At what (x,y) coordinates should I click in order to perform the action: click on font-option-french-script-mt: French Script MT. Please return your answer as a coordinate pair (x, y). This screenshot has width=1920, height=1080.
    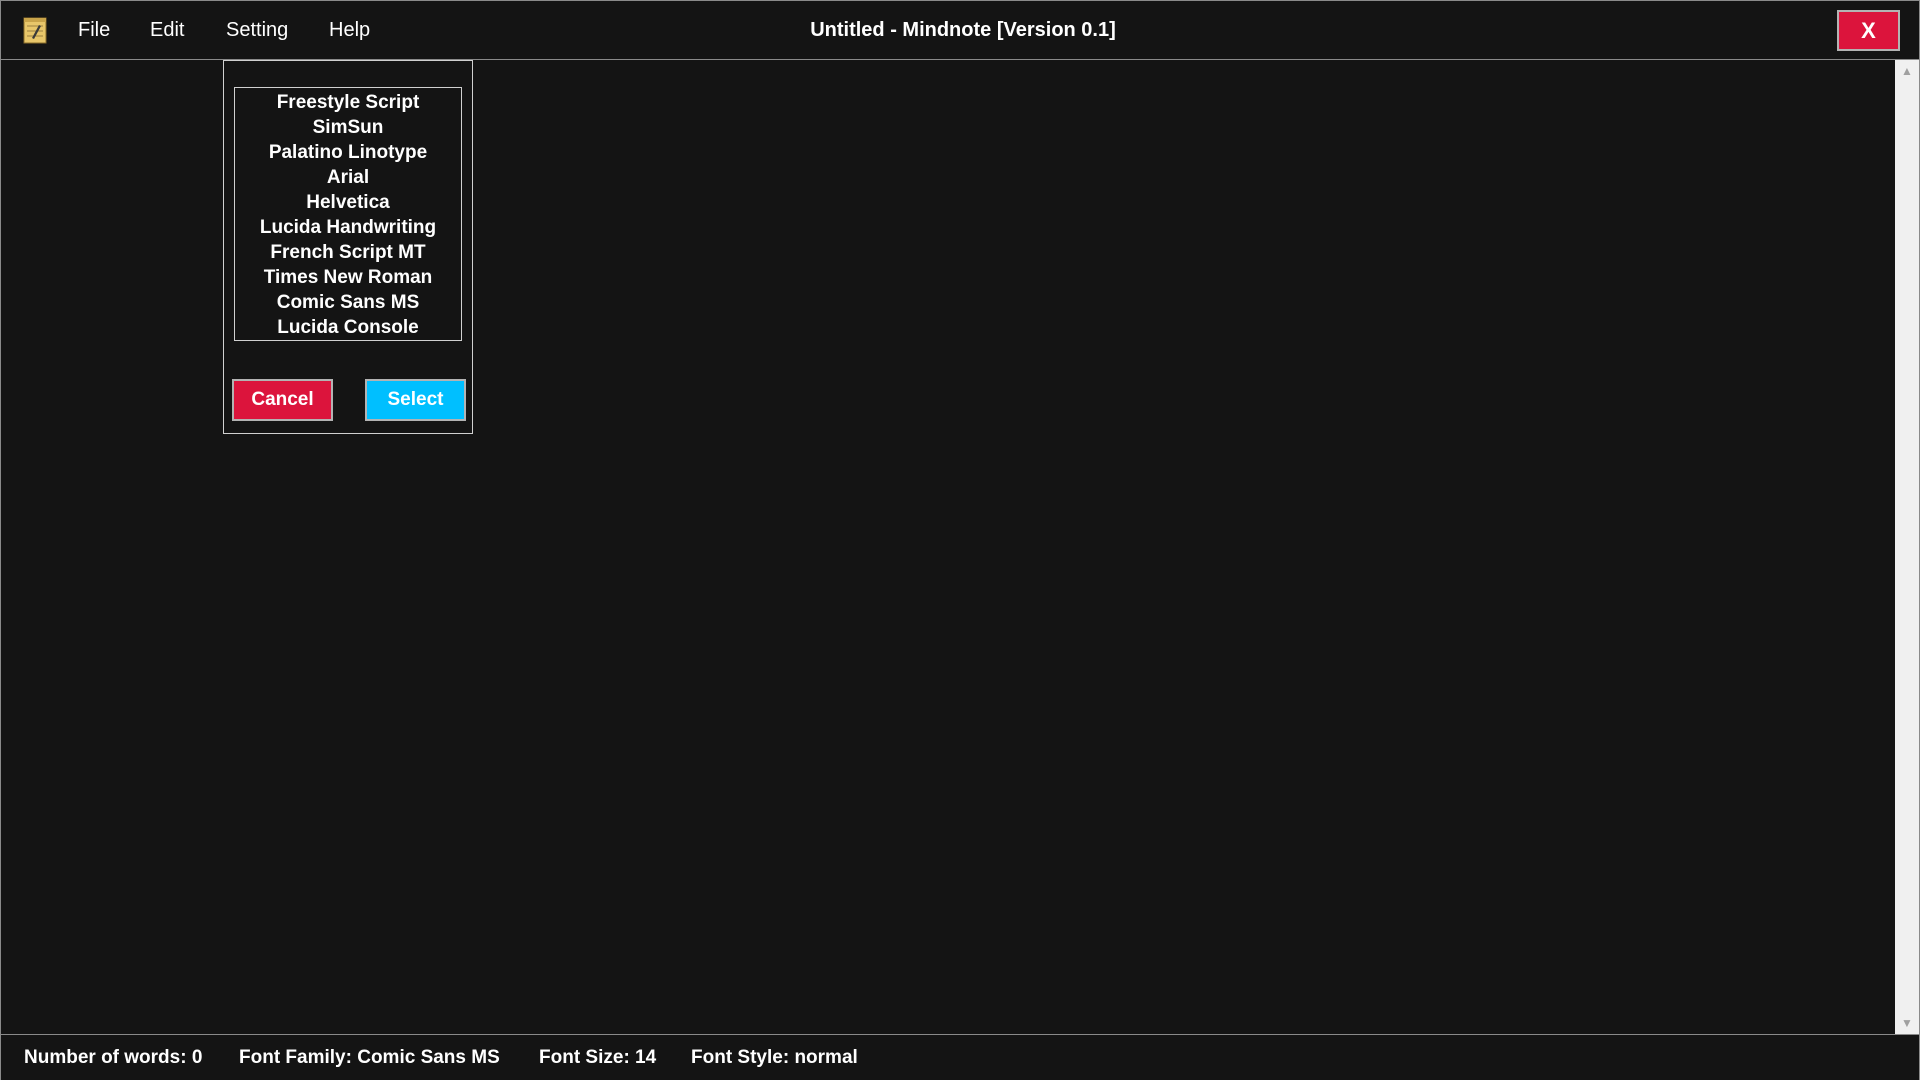
    Looking at the image, I should click on (348, 252).